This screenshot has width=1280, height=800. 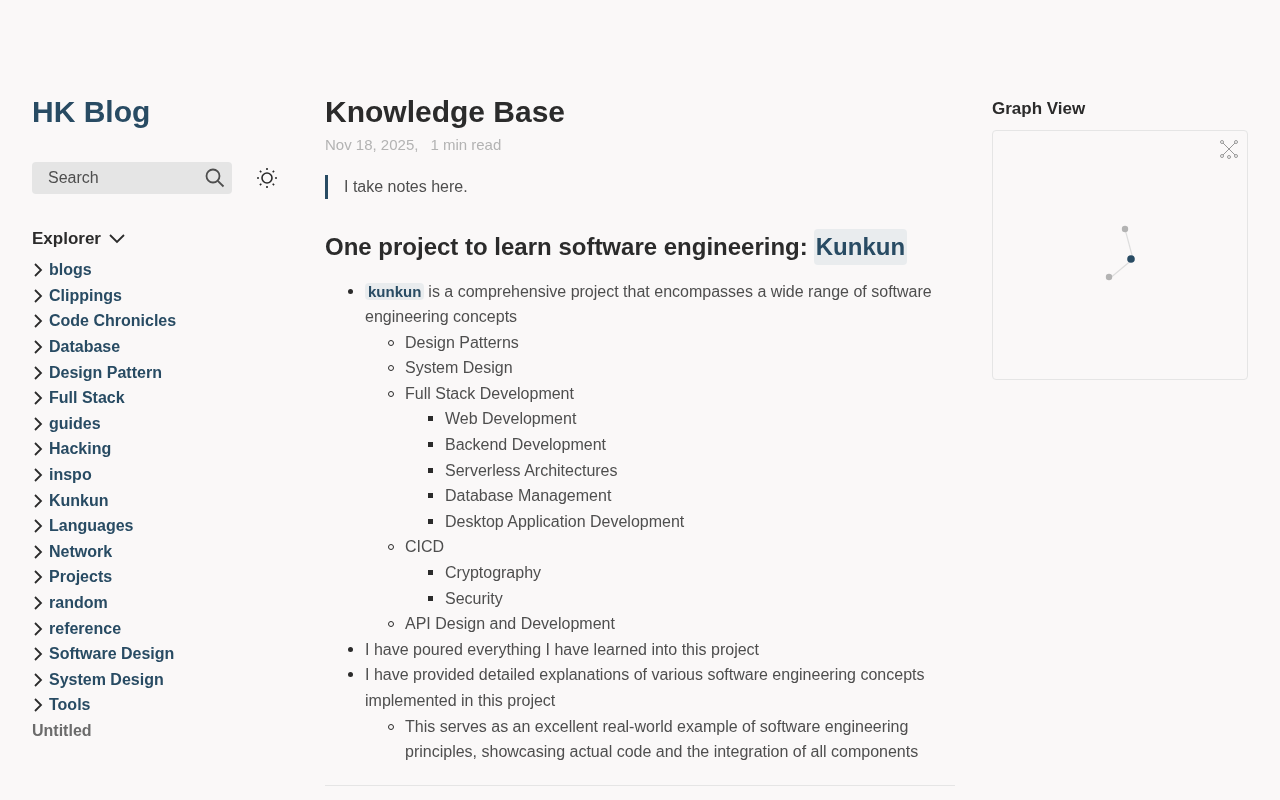 What do you see at coordinates (72, 551) in the screenshot?
I see `folder-item: Network` at bounding box center [72, 551].